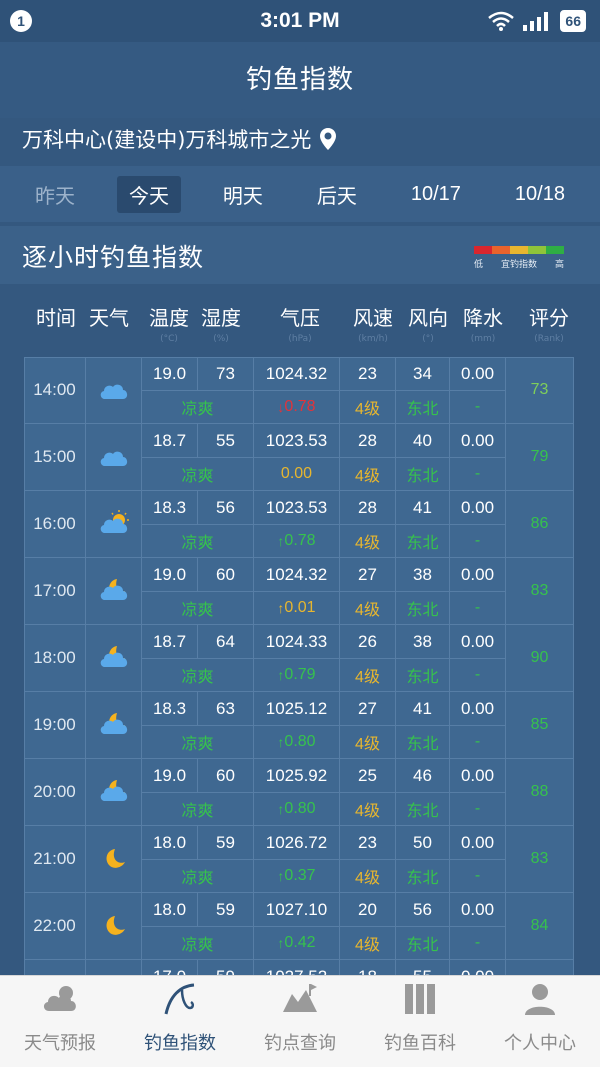 The height and width of the screenshot is (1067, 600). I want to click on humidity-value: 59, so click(226, 967).